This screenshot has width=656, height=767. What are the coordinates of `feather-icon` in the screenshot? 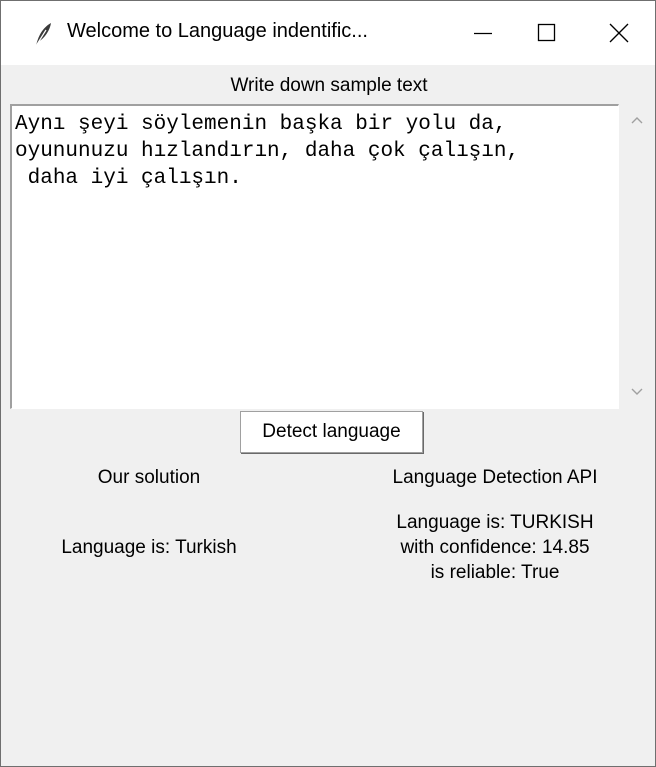 It's located at (43, 34).